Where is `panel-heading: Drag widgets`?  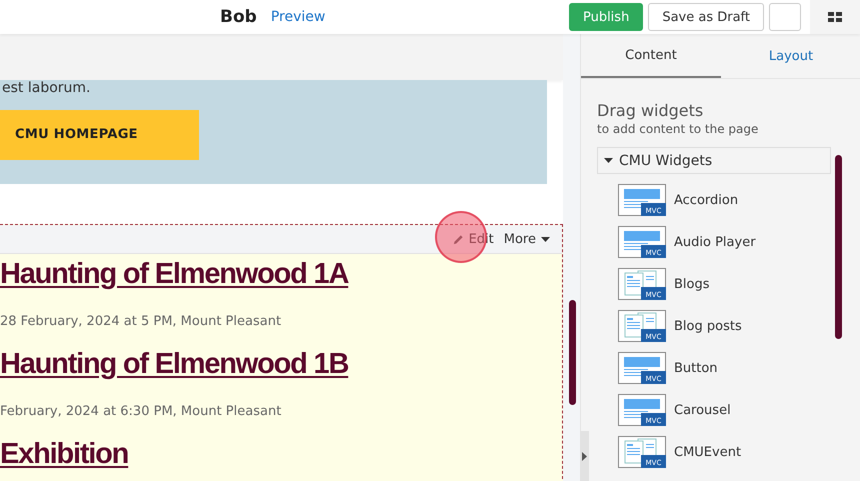
panel-heading: Drag widgets is located at coordinates (650, 111).